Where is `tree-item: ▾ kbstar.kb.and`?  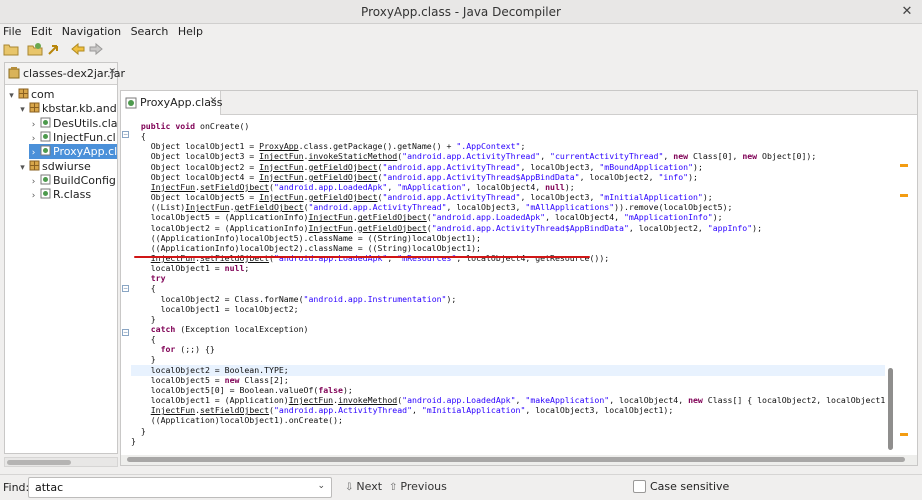 tree-item: ▾ kbstar.kb.and is located at coordinates (67, 108).